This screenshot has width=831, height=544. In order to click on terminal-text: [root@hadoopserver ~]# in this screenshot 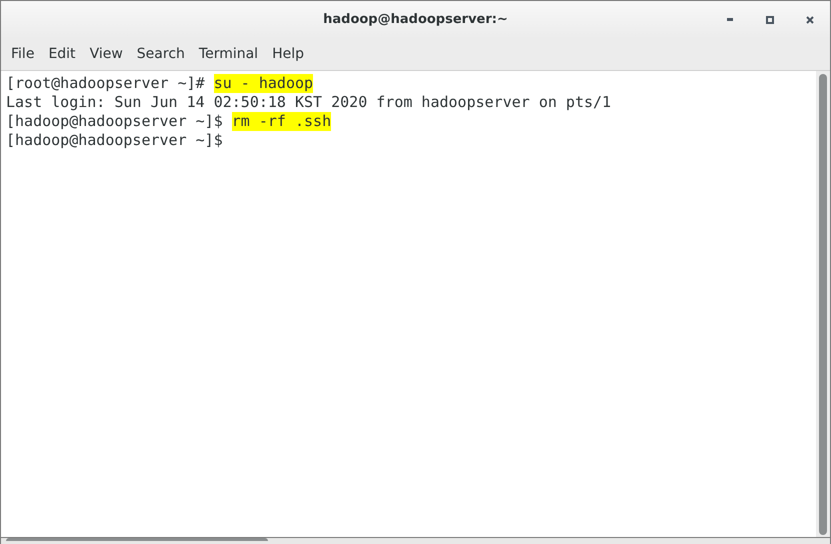, I will do `click(106, 83)`.